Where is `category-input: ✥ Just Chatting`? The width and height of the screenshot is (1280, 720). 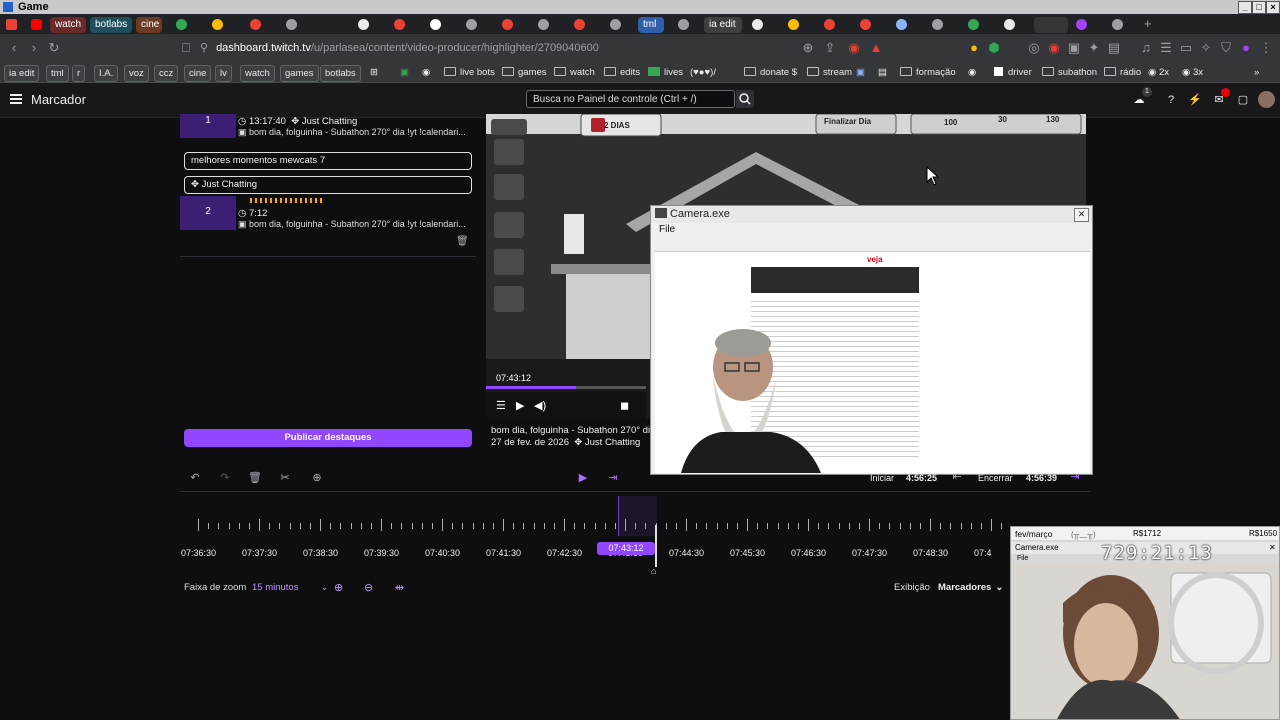
category-input: ✥ Just Chatting is located at coordinates (328, 185).